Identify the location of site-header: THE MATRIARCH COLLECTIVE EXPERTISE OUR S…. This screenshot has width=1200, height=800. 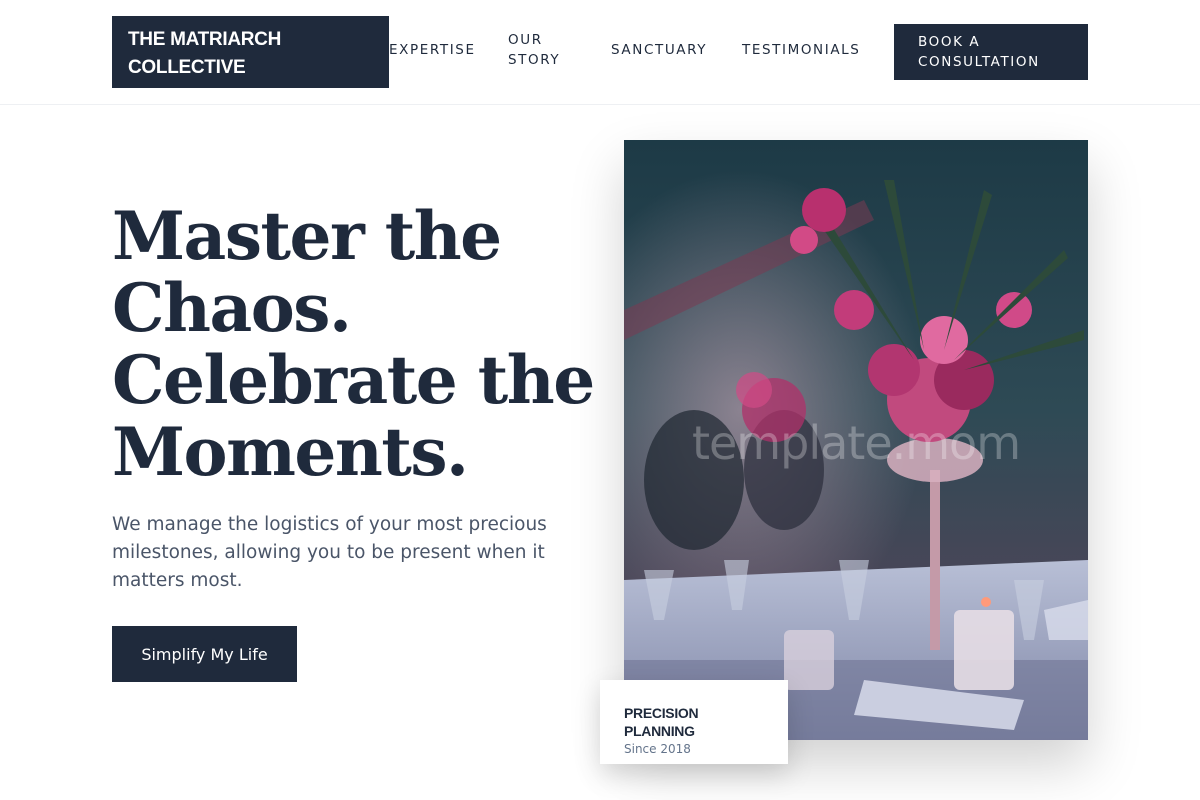
(600, 52).